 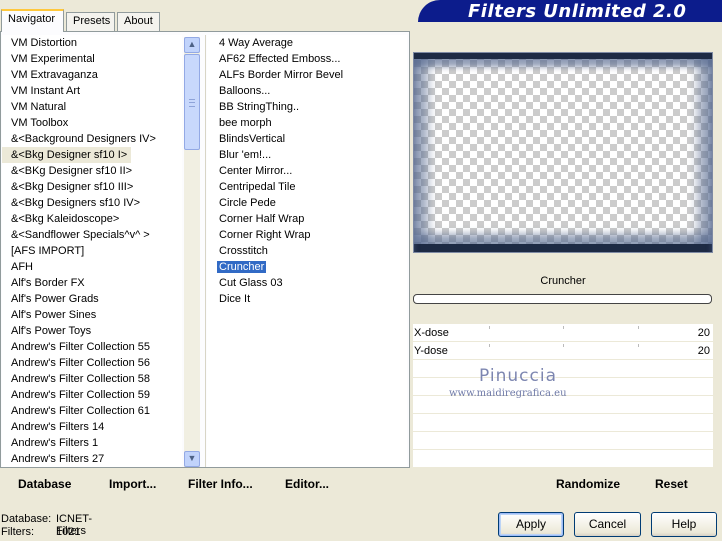 I want to click on filter-item: 4 Way Average, so click(x=307, y=43).